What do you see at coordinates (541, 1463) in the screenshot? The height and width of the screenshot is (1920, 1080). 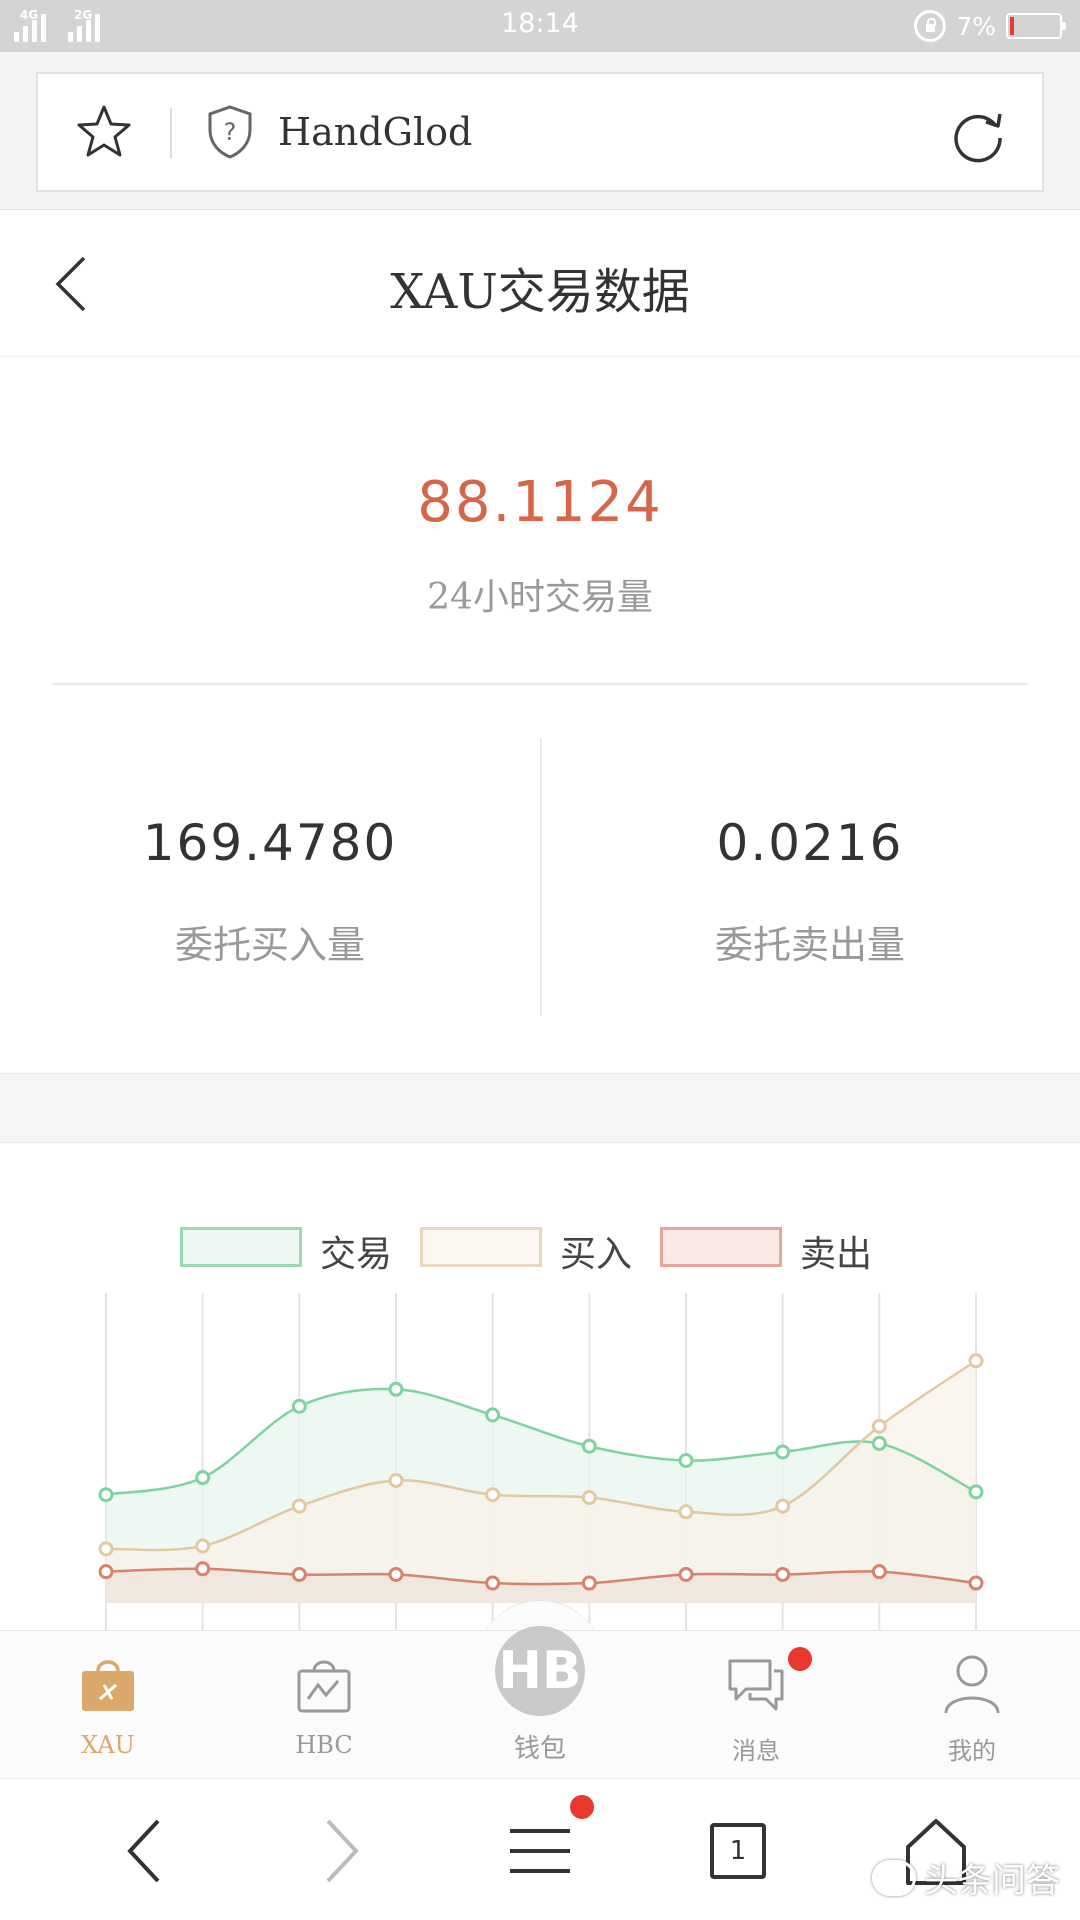 I see `chart-canvas` at bounding box center [541, 1463].